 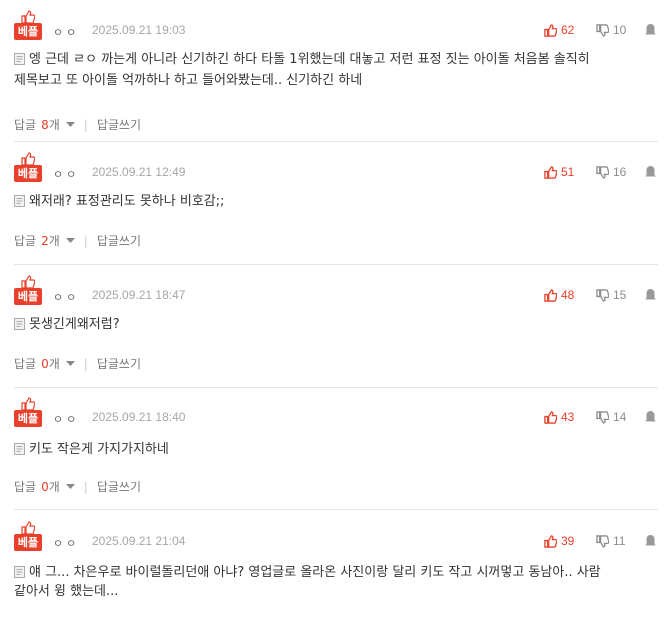 What do you see at coordinates (568, 541) in the screenshot?
I see `upvote-count: 39` at bounding box center [568, 541].